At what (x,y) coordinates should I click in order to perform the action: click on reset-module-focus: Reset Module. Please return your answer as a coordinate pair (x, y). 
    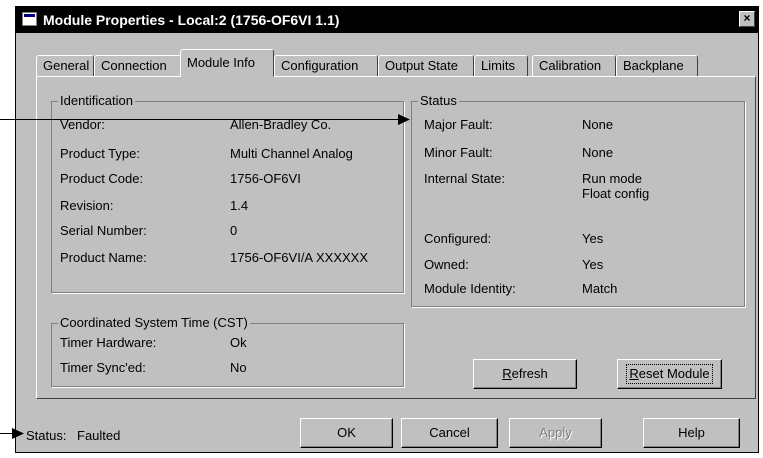
    Looking at the image, I should click on (669, 374).